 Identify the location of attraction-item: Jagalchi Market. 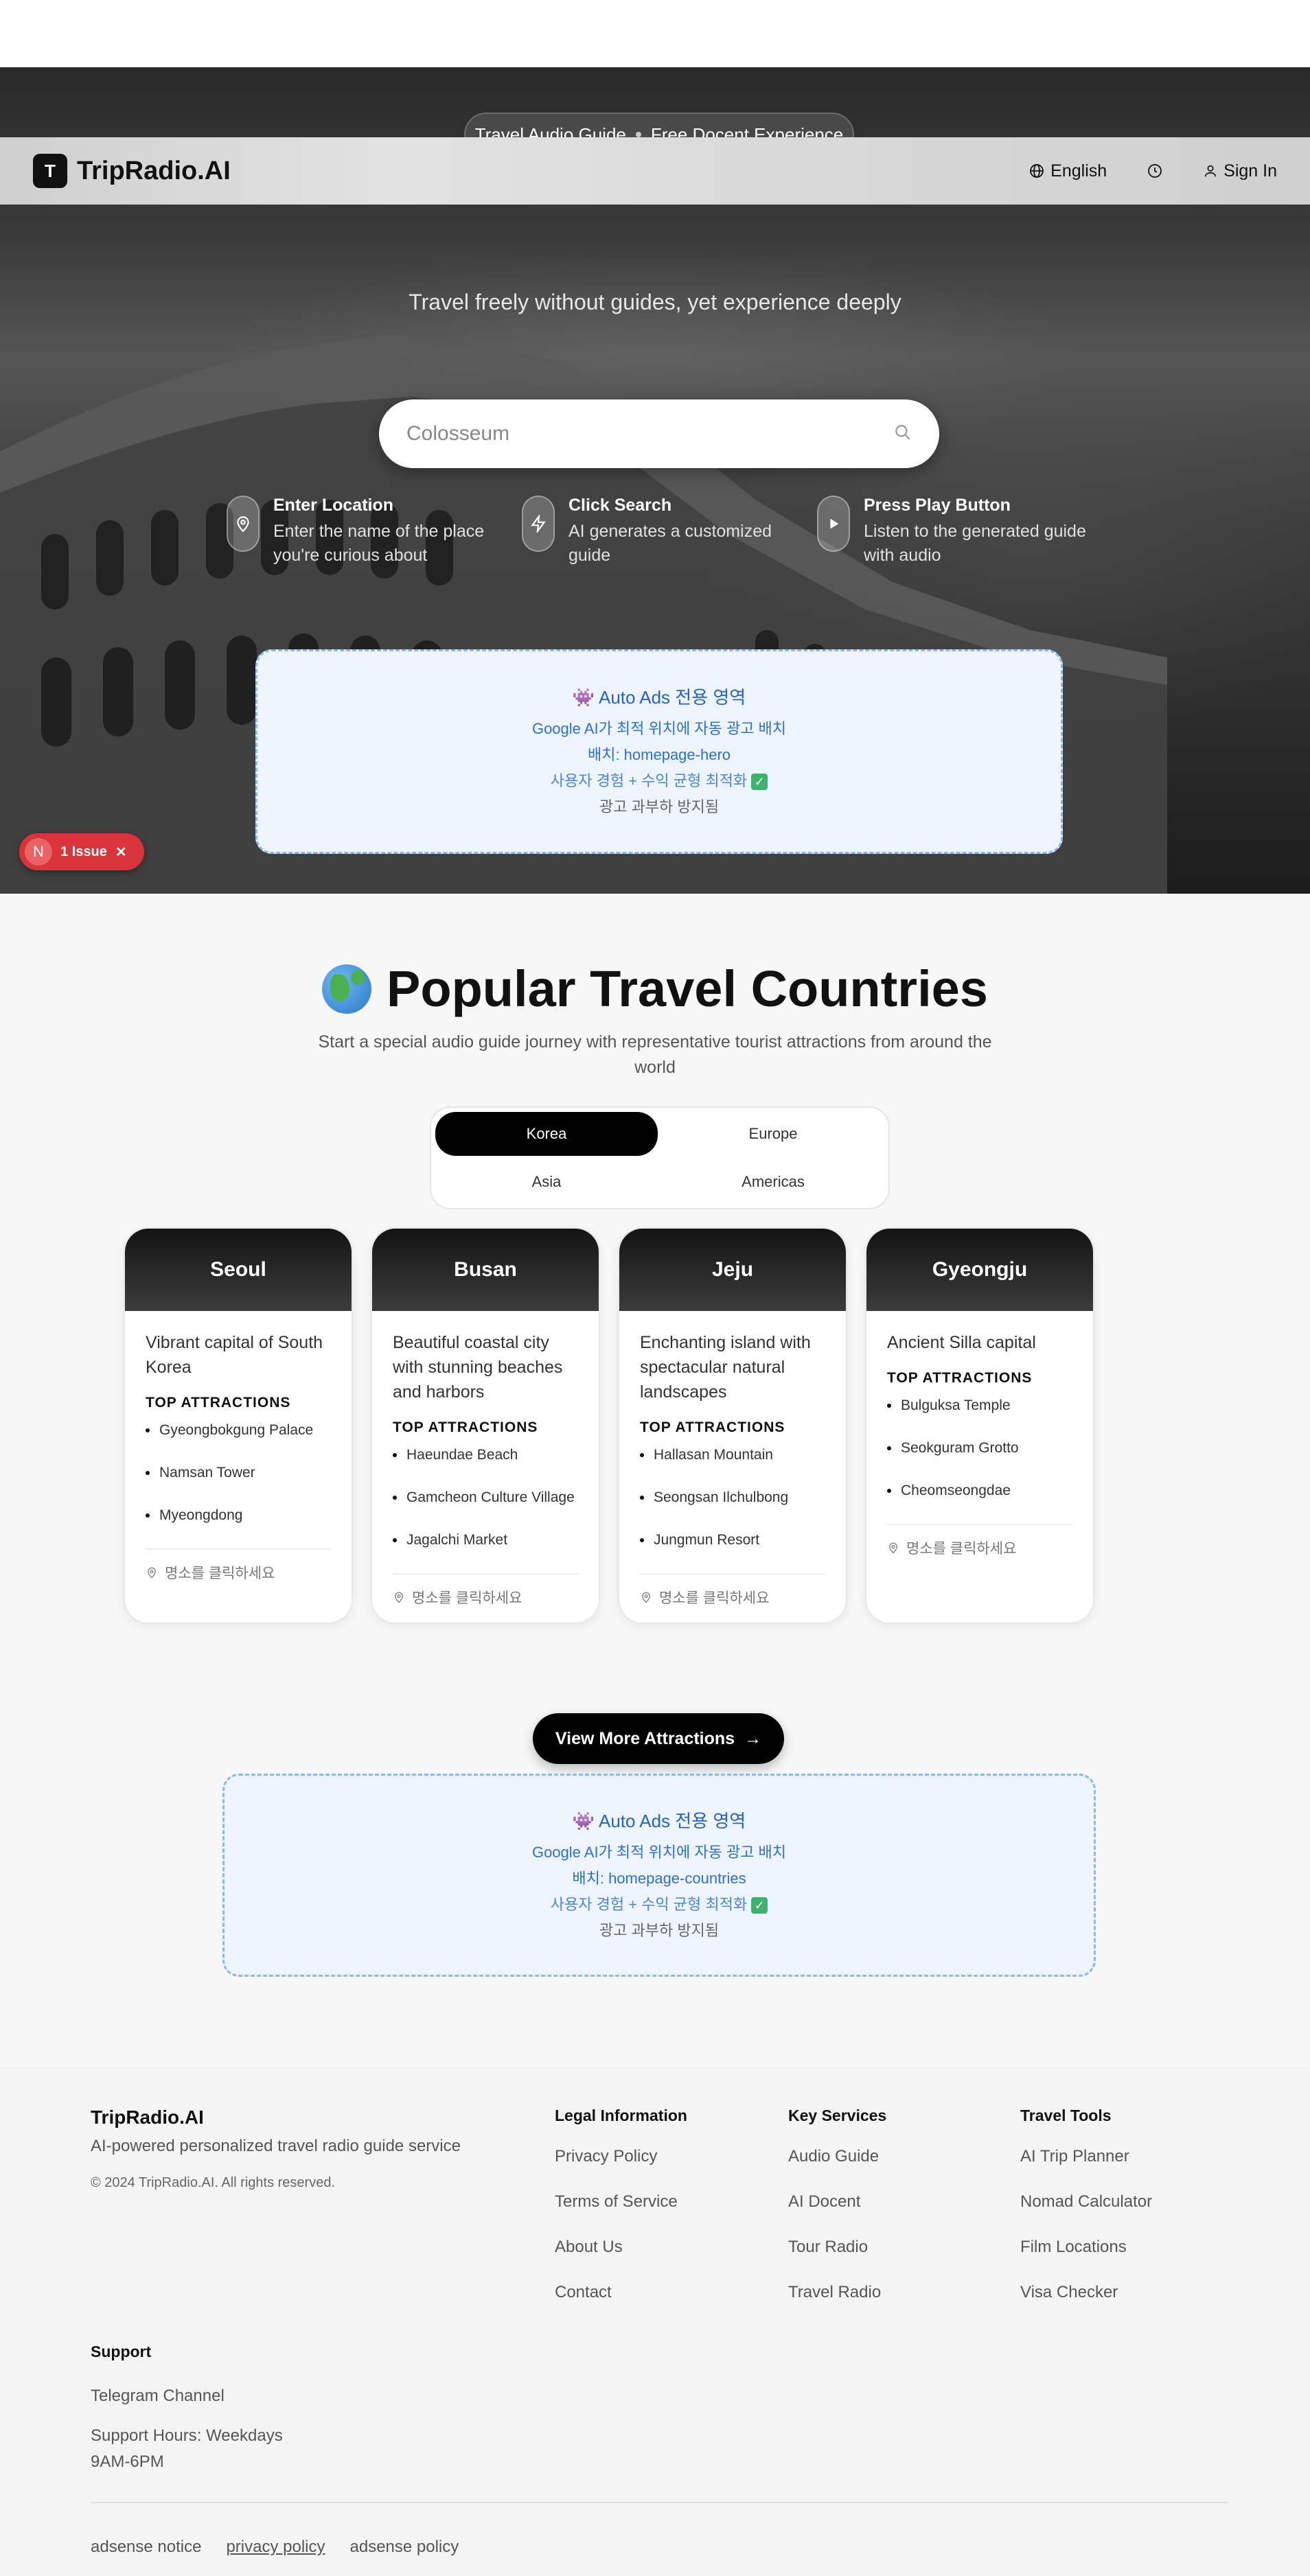
(486, 1540).